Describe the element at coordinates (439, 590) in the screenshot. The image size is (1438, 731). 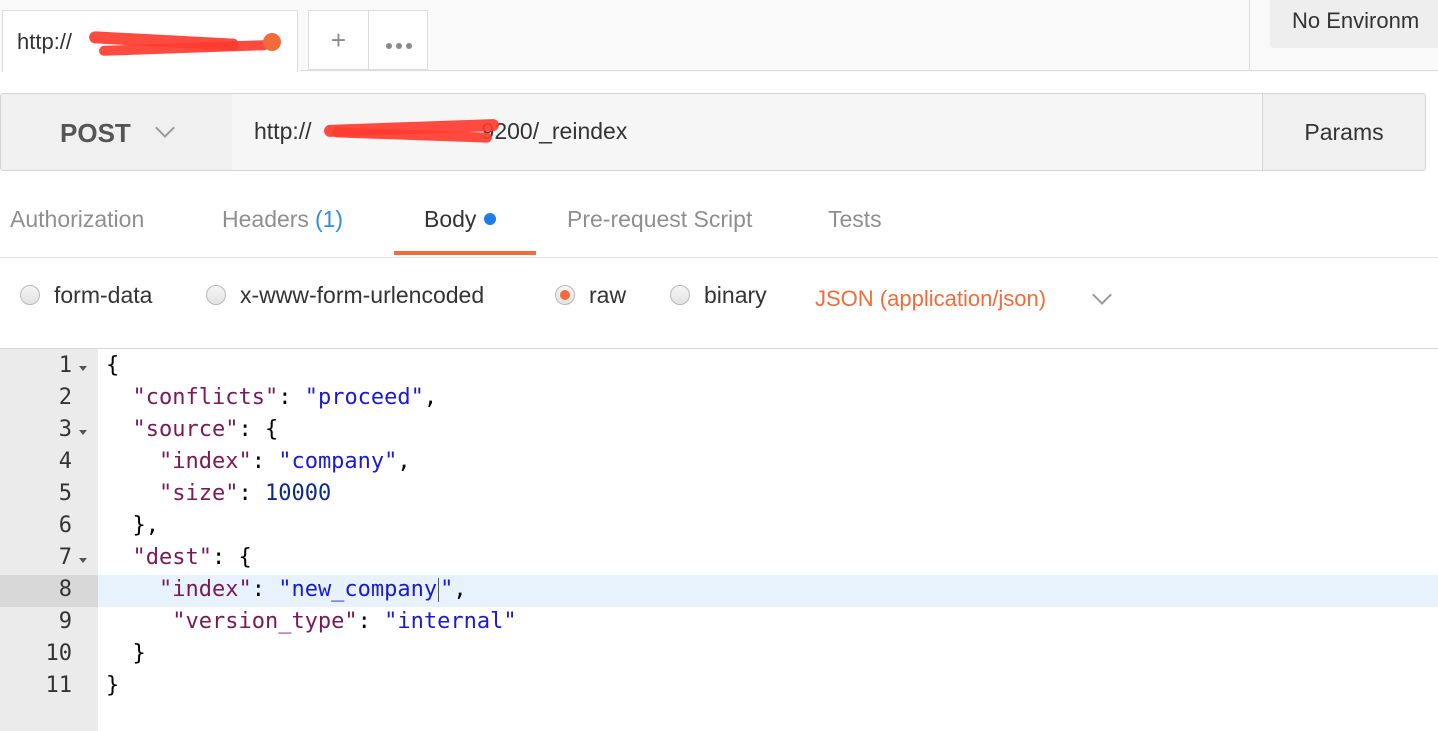
I see `text-cursor` at that location.